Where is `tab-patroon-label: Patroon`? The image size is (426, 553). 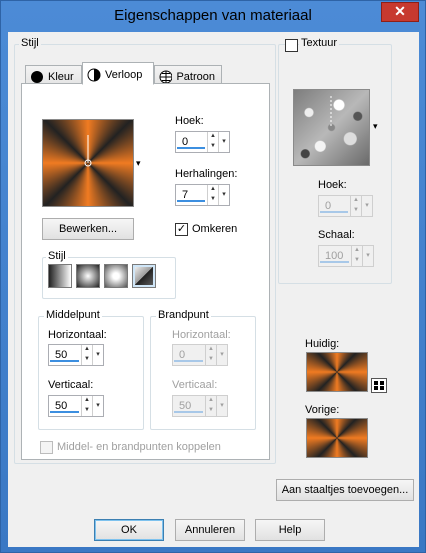
tab-patroon-label: Patroon is located at coordinates (195, 76).